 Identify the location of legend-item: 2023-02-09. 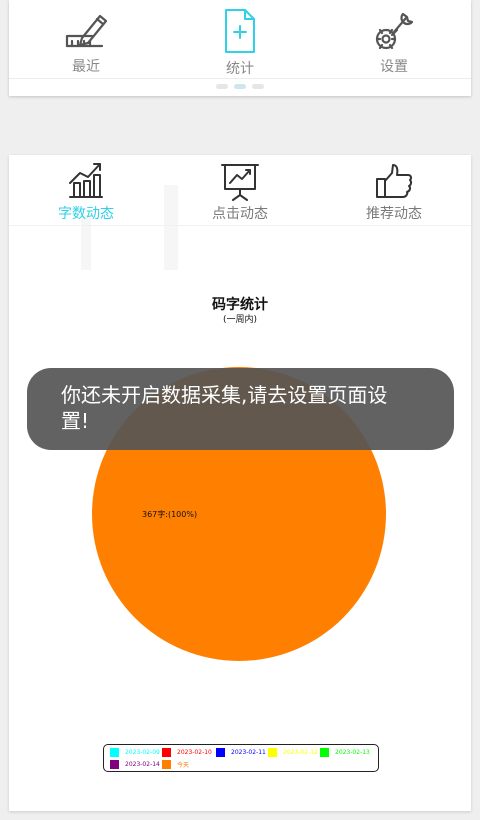
(135, 752).